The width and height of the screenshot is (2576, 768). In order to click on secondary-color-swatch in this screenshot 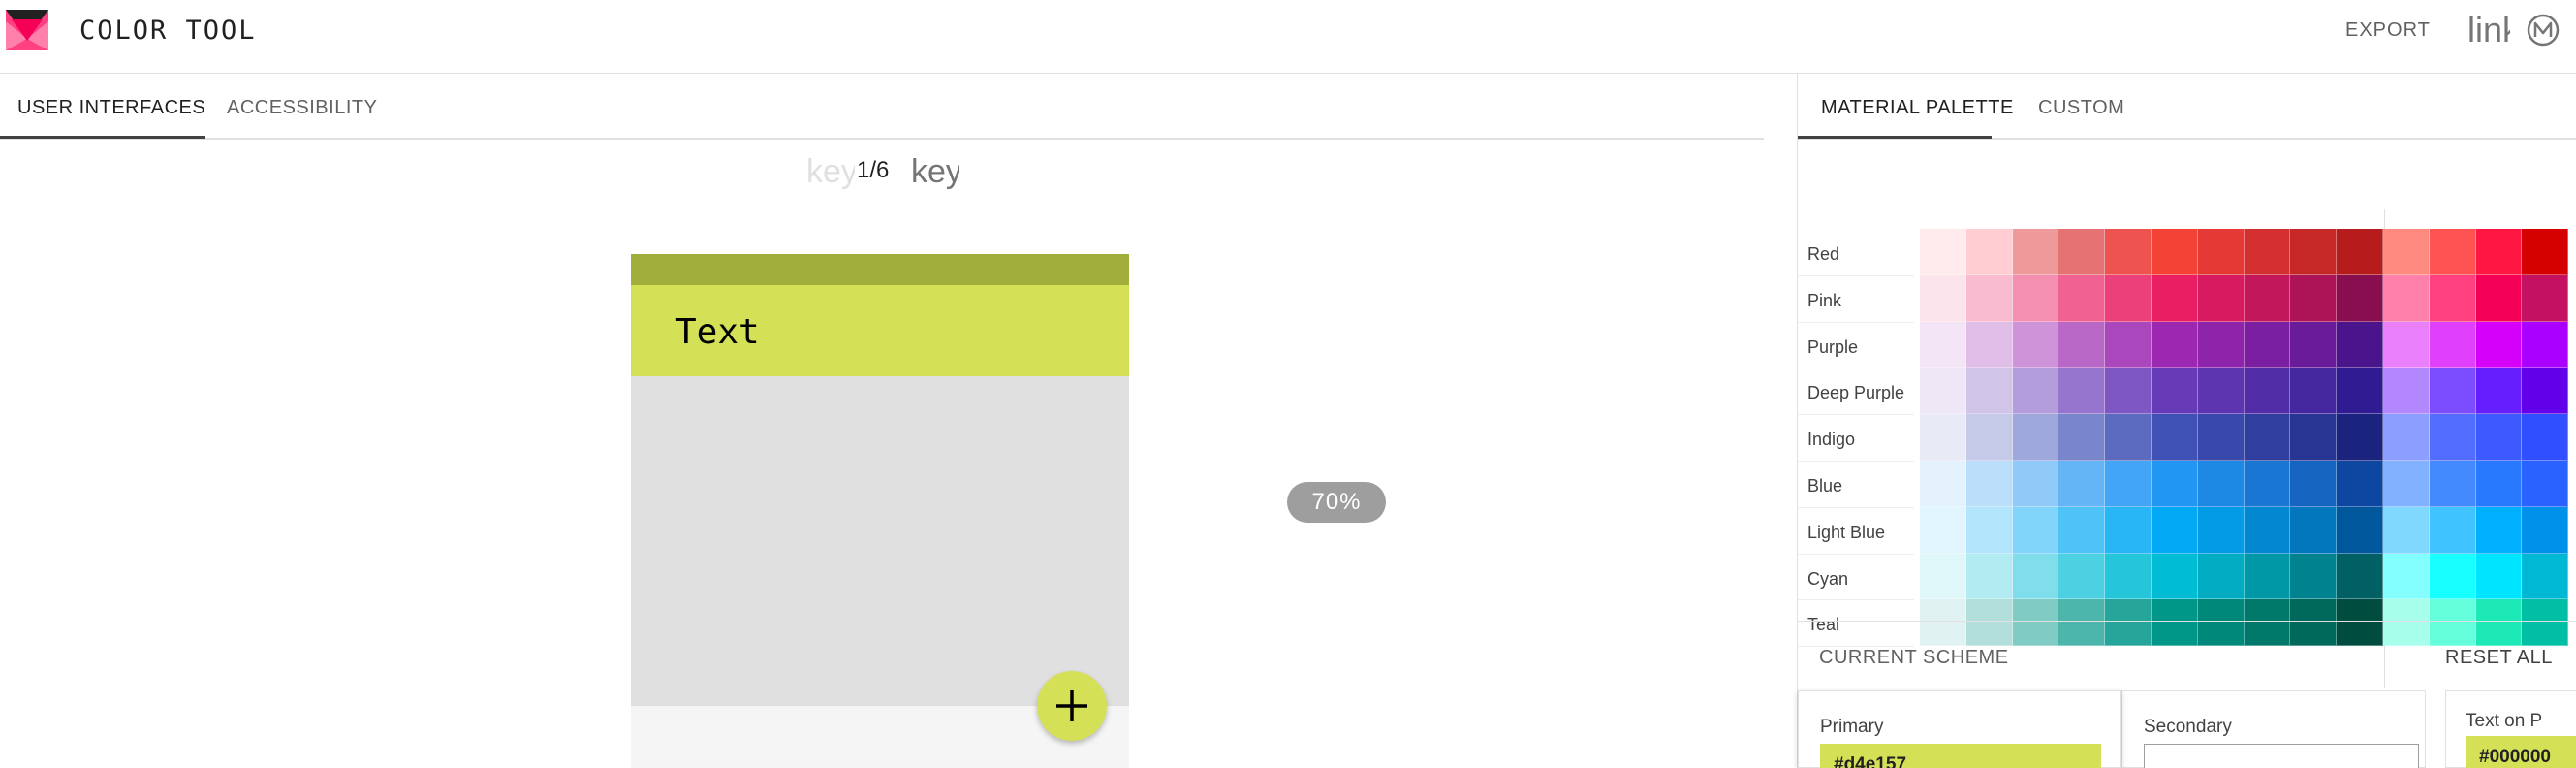, I will do `click(2281, 756)`.